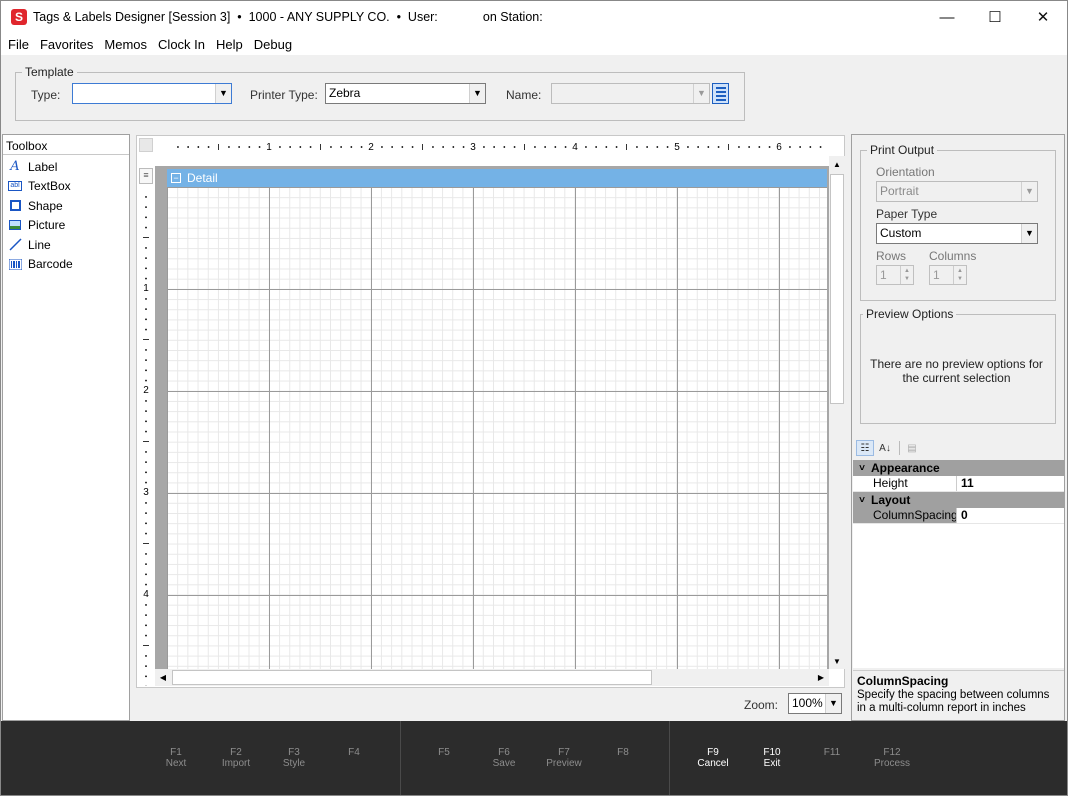  I want to click on list-icon, so click(720, 93).